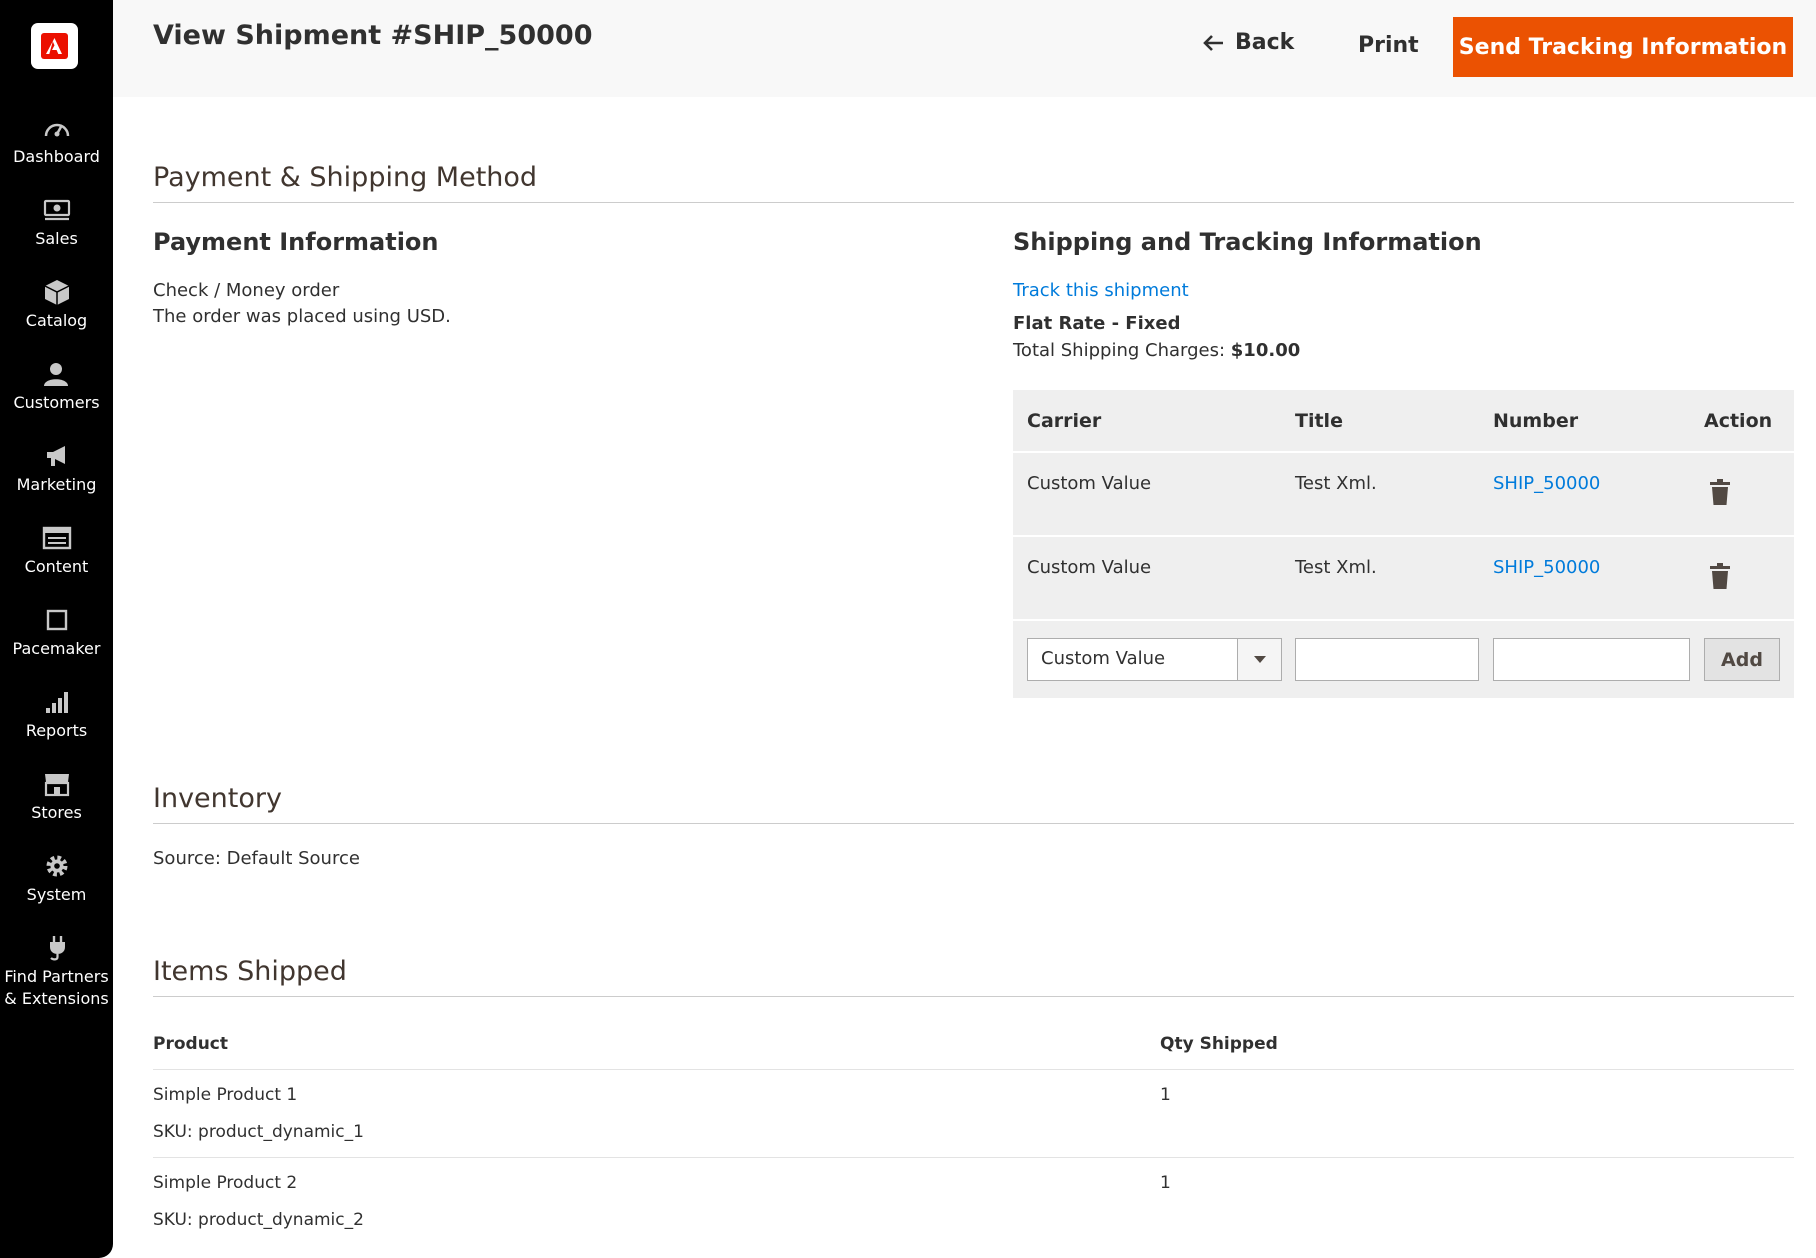  Describe the element at coordinates (56, 156) in the screenshot. I see `sidebar-item-label: Dashboard` at that location.